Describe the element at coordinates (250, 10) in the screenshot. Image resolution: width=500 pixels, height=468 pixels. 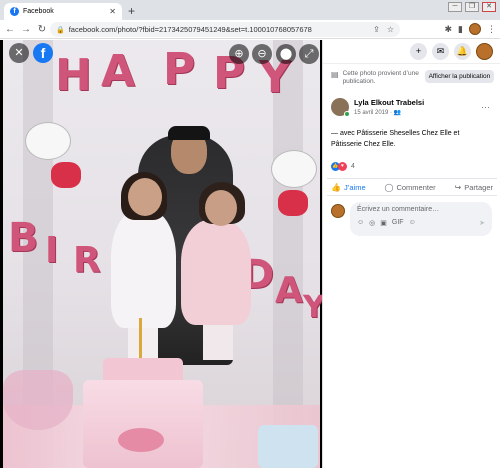
I see `tab-strip: f Facebook ✕ + ─ ❐ ✕` at that location.